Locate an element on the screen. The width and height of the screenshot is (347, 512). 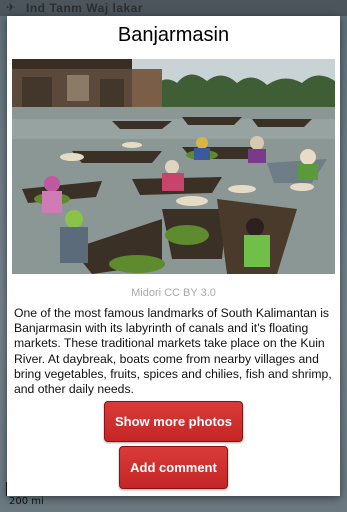
map-pin-icon: ✈ is located at coordinates (11, 8).